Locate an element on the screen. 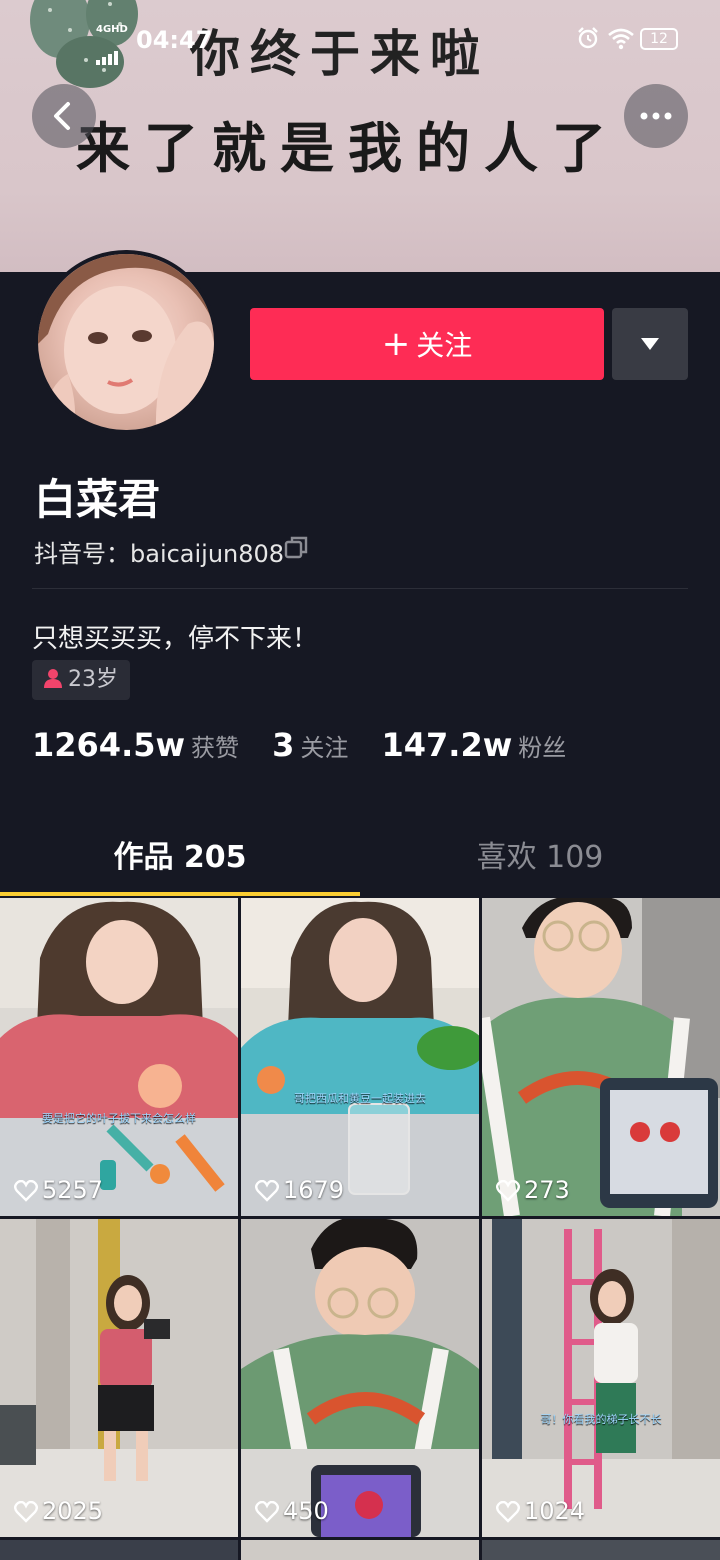 The width and height of the screenshot is (720, 1560). status-time: 04:47 is located at coordinates (174, 40).